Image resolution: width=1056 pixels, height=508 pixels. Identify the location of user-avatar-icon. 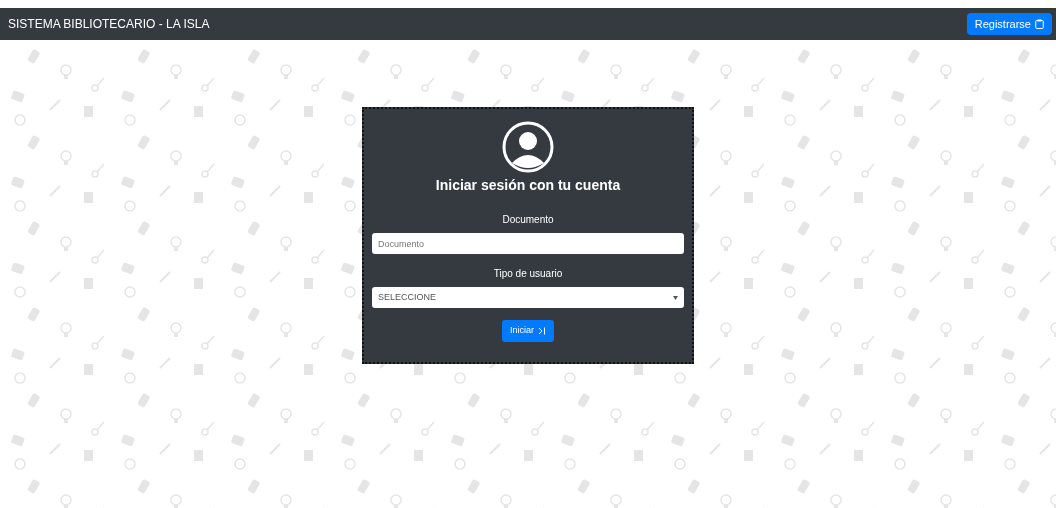
(528, 147).